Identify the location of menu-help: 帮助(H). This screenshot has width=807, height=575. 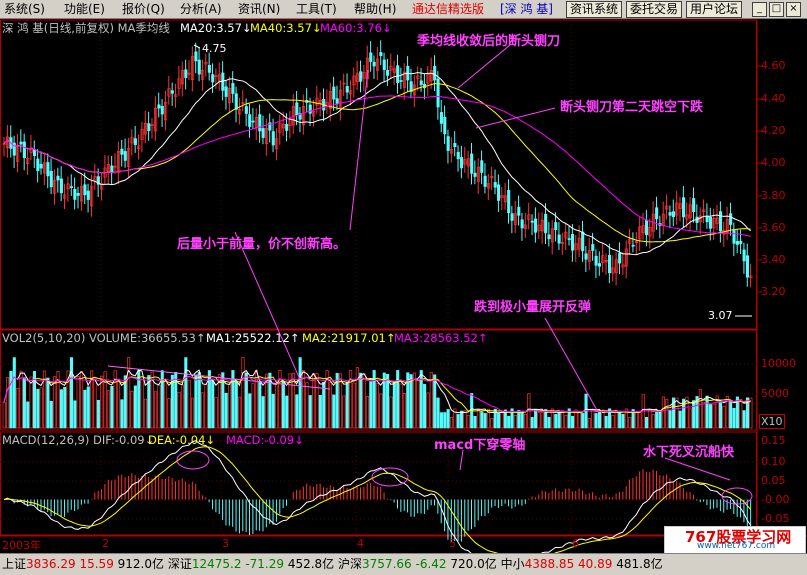
(375, 9).